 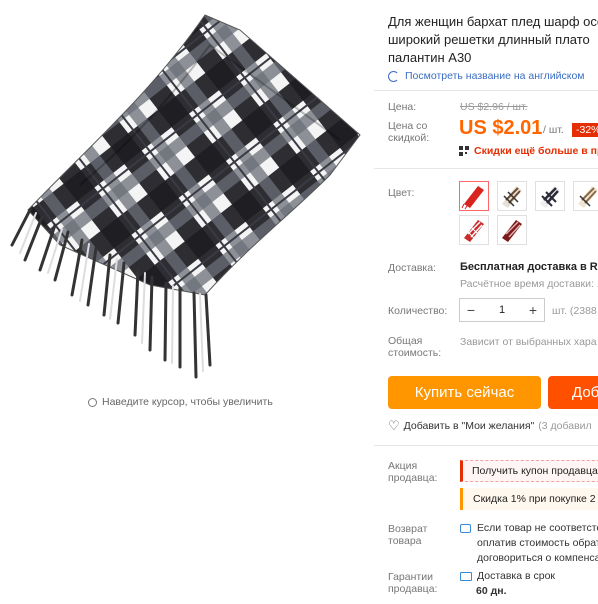 What do you see at coordinates (466, 576) in the screenshot?
I see `truck-icon` at bounding box center [466, 576].